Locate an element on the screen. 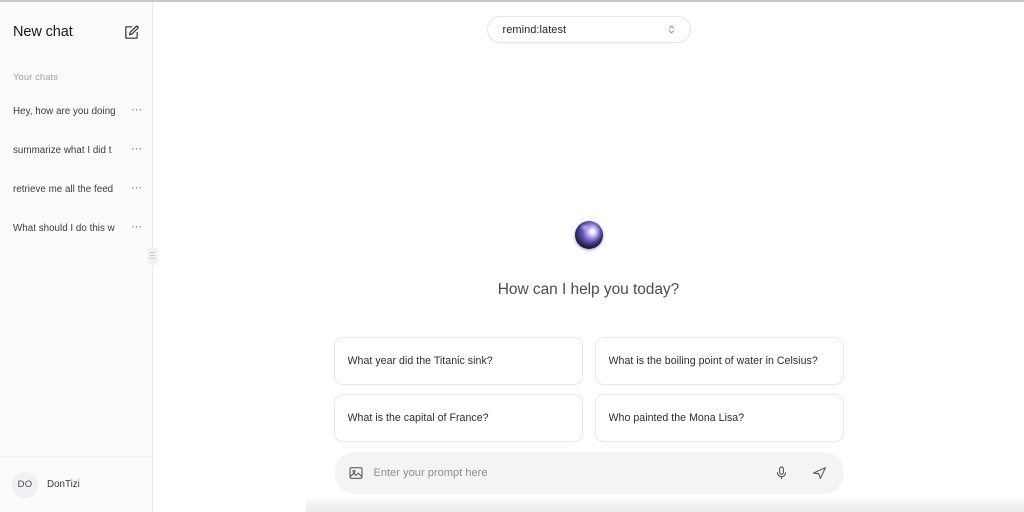  window-top-edge is located at coordinates (512, 1).